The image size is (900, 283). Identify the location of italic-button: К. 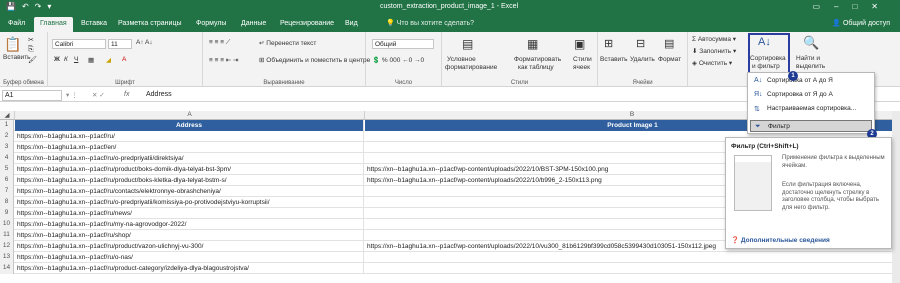
(66, 59).